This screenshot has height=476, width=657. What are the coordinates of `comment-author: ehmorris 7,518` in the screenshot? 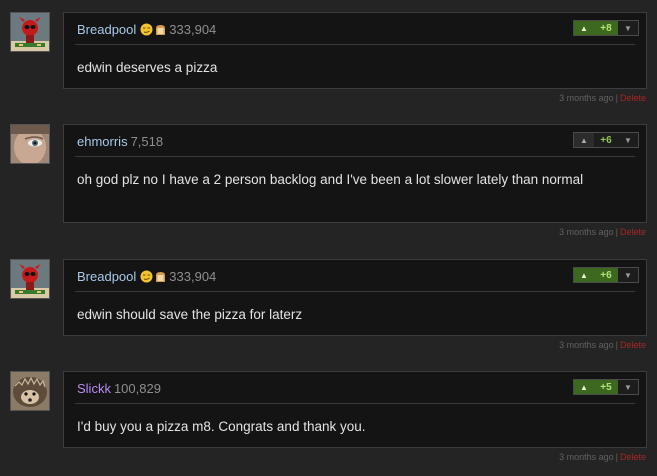 It's located at (120, 141).